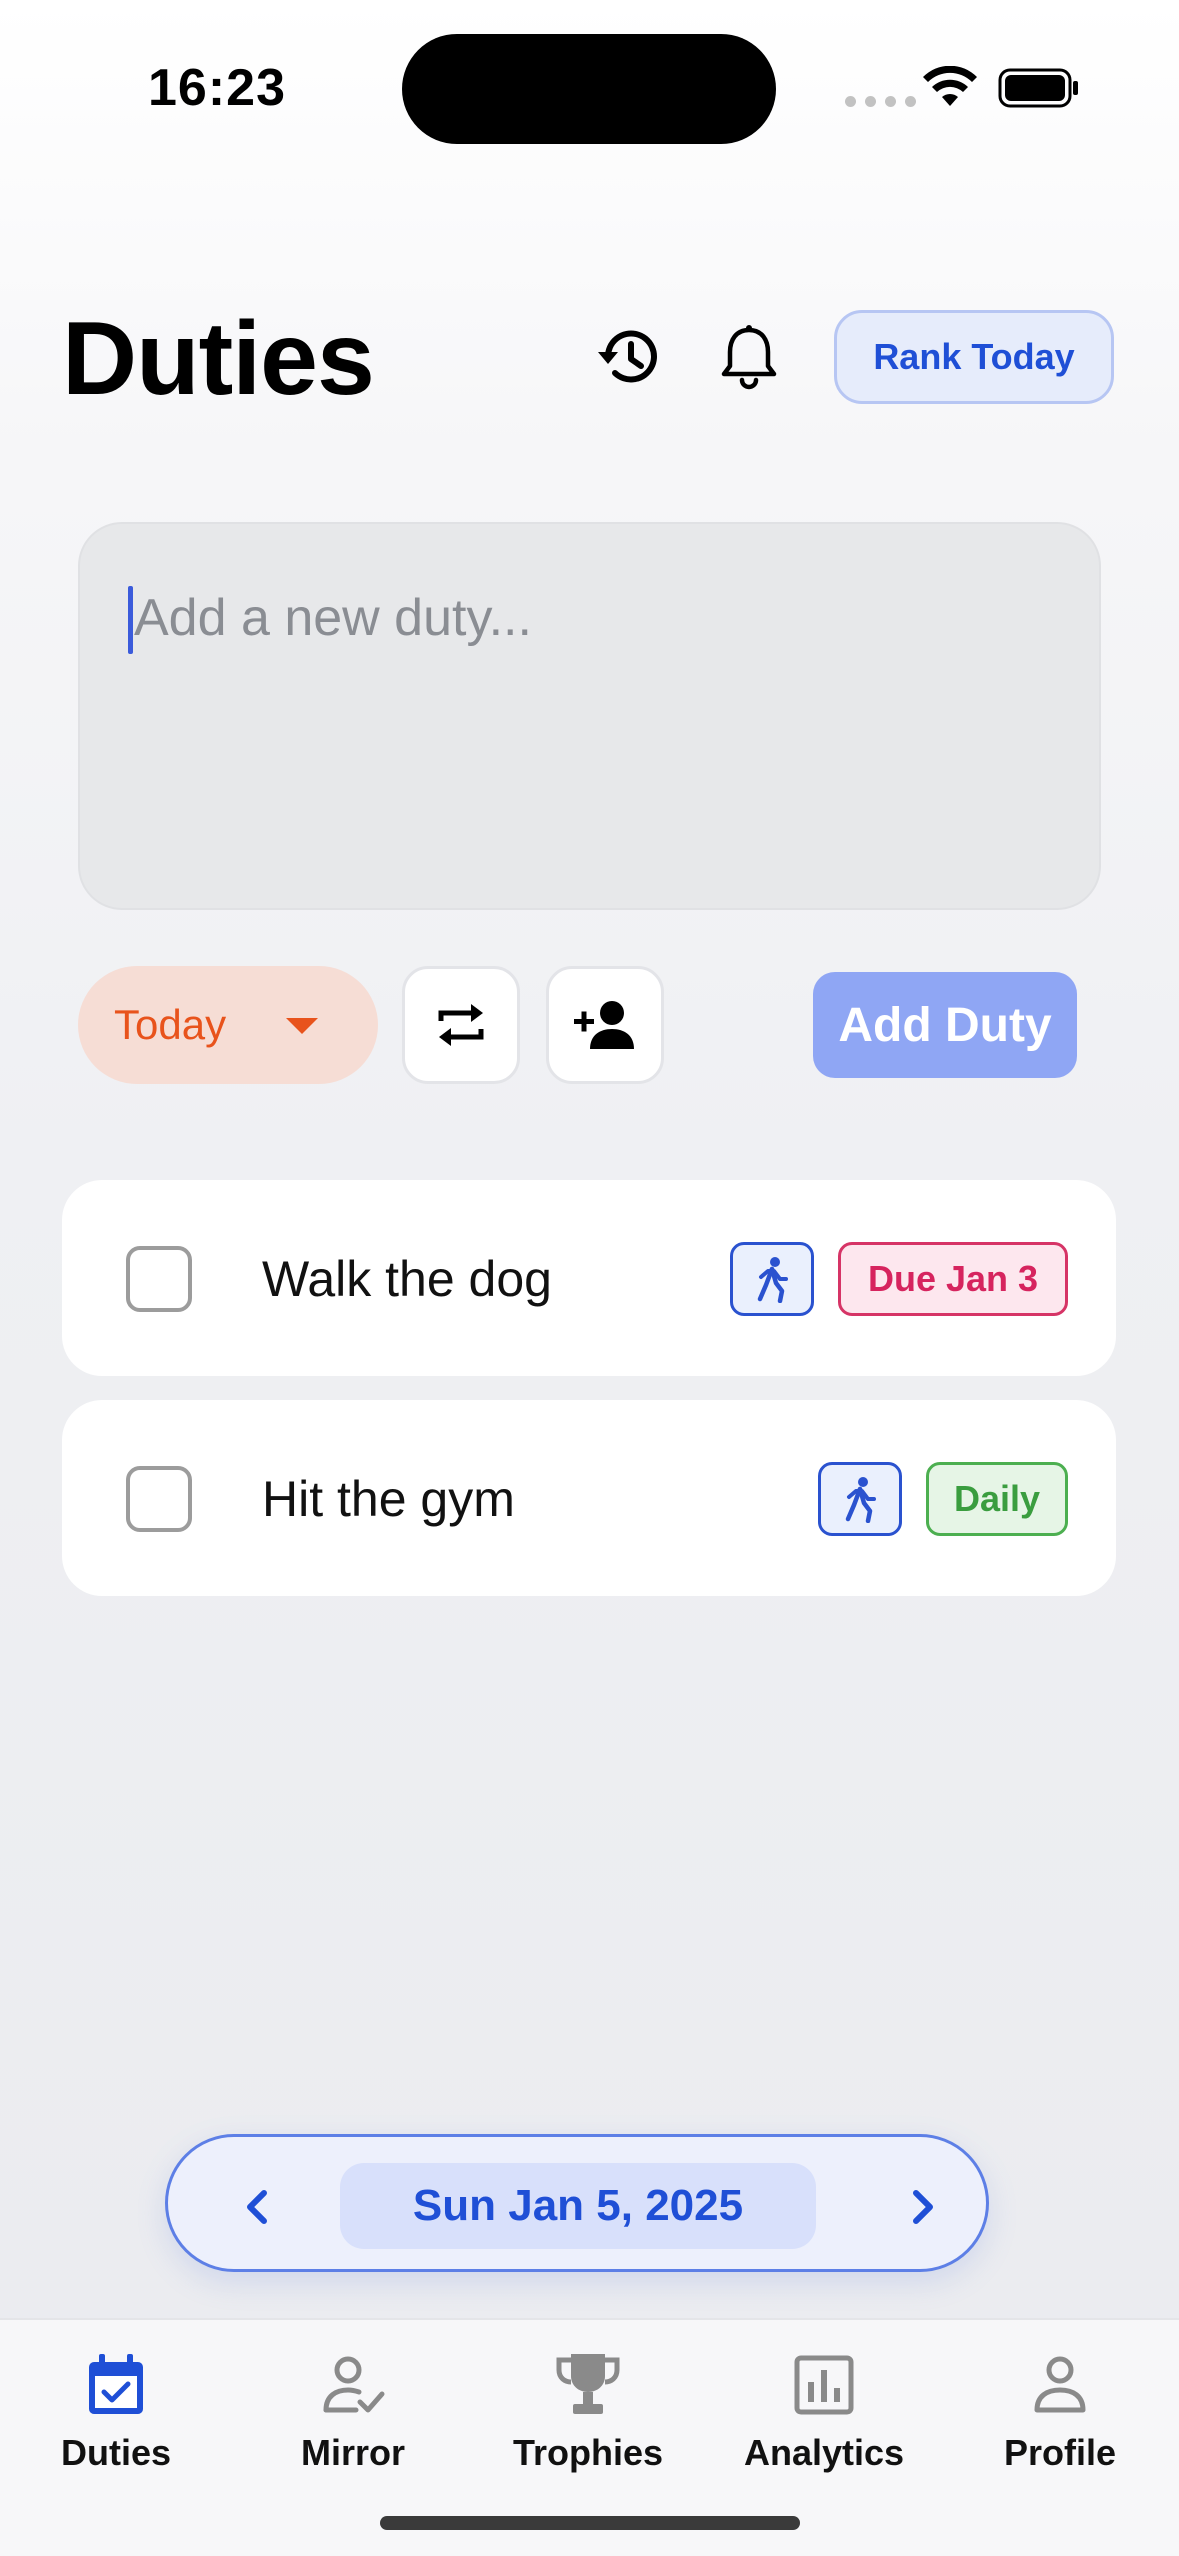 Image resolution: width=1179 pixels, height=2556 pixels. I want to click on duty-label: Walk the dog, so click(407, 1279).